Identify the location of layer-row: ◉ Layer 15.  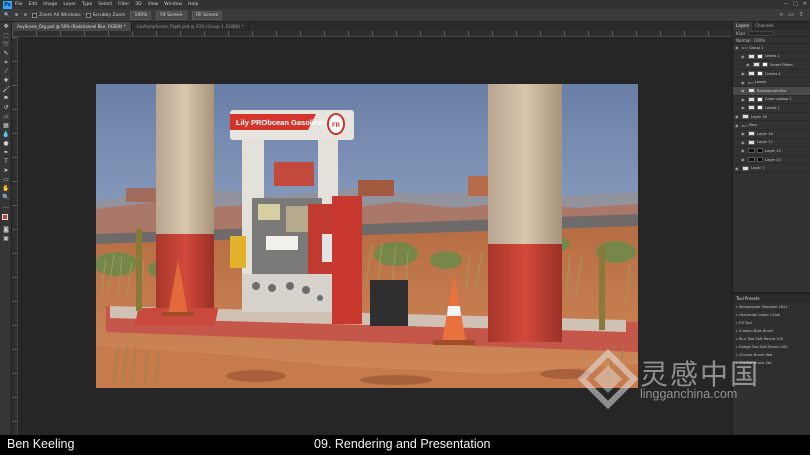
(771, 151).